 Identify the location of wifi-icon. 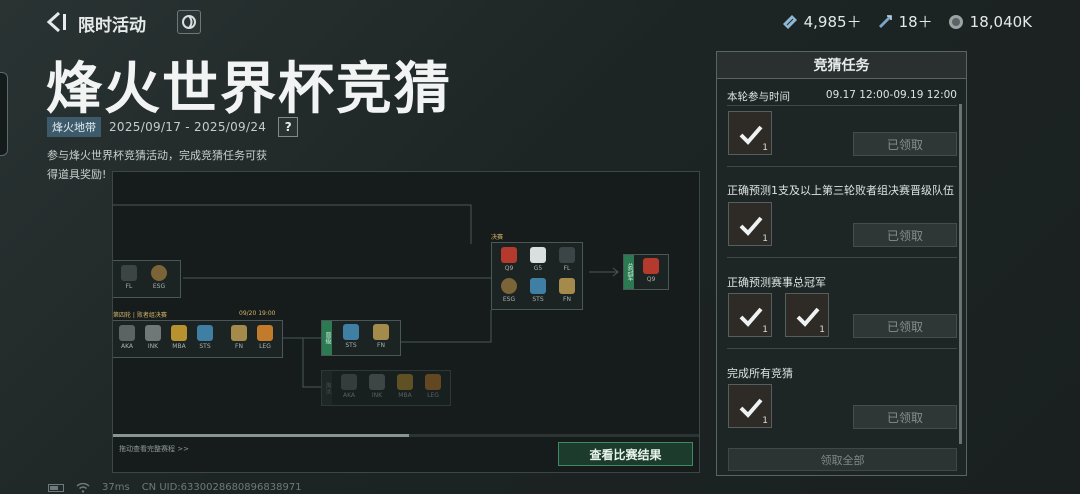
(83, 487).